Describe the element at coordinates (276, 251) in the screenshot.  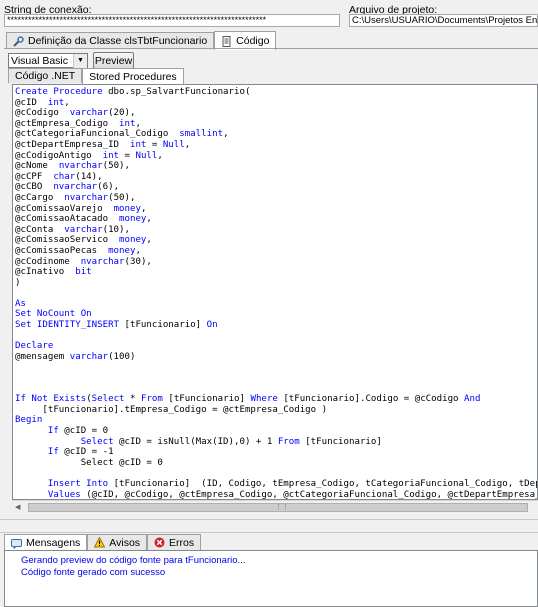
I see `code-line: @cComissaoPecas money,` at that location.